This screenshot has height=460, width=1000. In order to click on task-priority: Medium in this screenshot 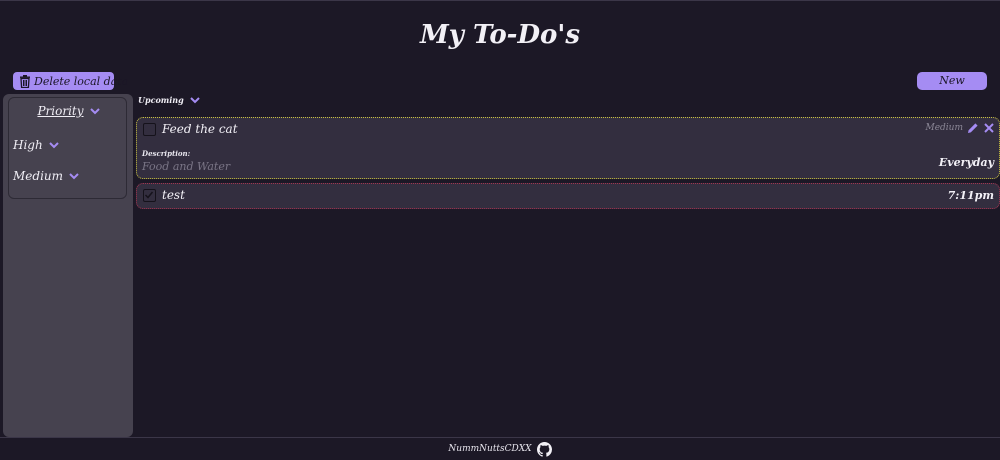, I will do `click(944, 128)`.